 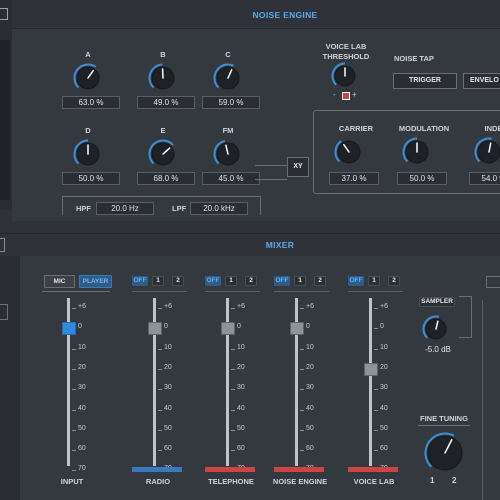 What do you see at coordinates (384, 306) in the screenshot?
I see `channel-4-scale-label: +6` at bounding box center [384, 306].